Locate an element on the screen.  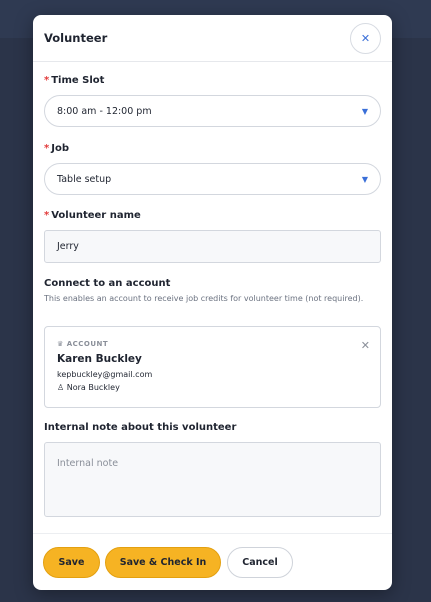
job-value: Table setup is located at coordinates (84, 179).